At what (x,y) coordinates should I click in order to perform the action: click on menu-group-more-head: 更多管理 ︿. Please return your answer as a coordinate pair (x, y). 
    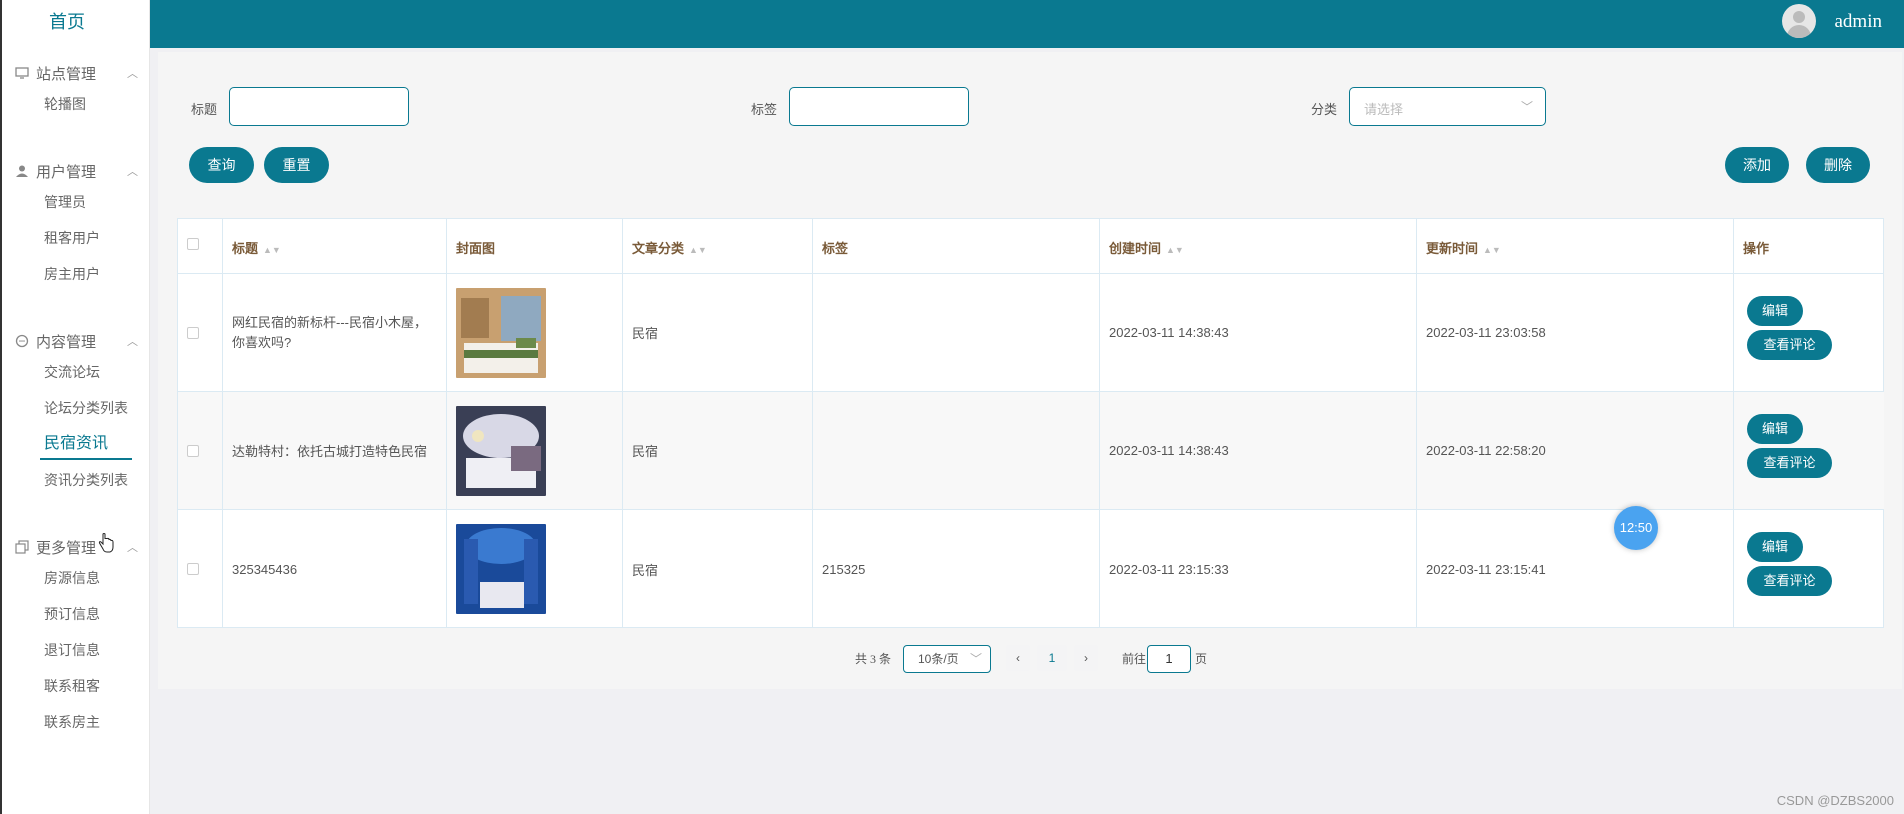
    Looking at the image, I should click on (77, 547).